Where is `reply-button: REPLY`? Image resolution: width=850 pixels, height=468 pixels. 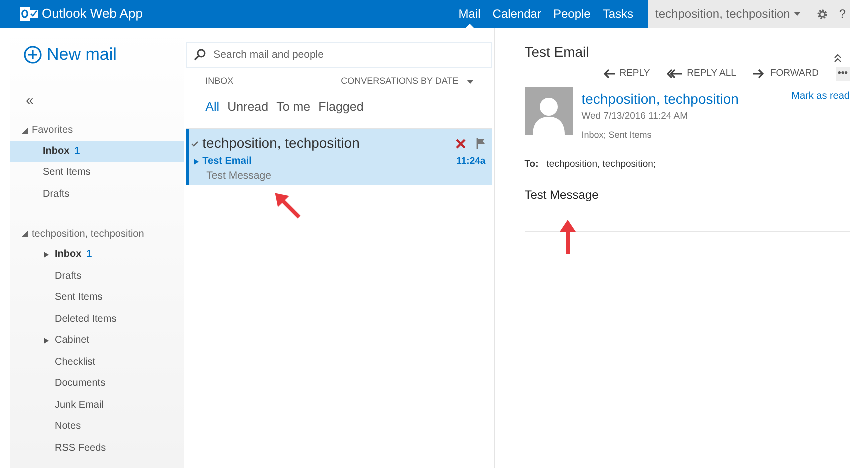 reply-button: REPLY is located at coordinates (626, 74).